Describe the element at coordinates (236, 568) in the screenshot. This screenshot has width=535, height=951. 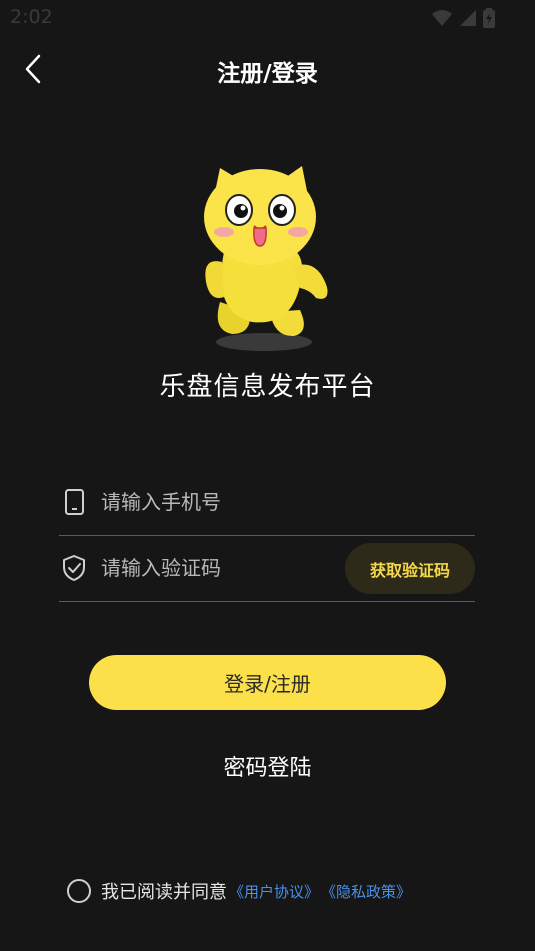
I see `verification-code-input` at that location.